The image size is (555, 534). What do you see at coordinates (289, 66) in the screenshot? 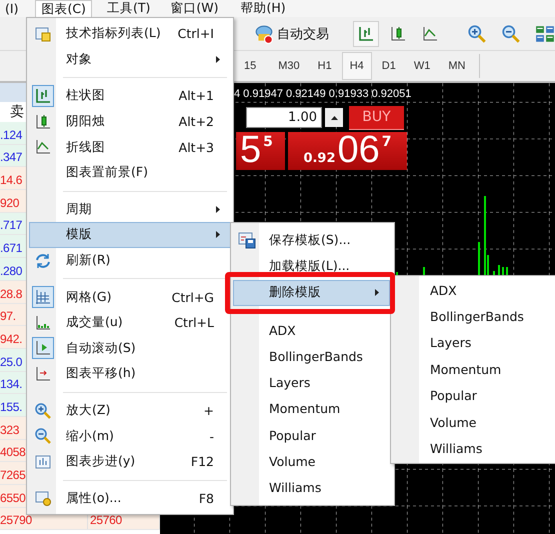
I see `timeframe-tab: M30` at bounding box center [289, 66].